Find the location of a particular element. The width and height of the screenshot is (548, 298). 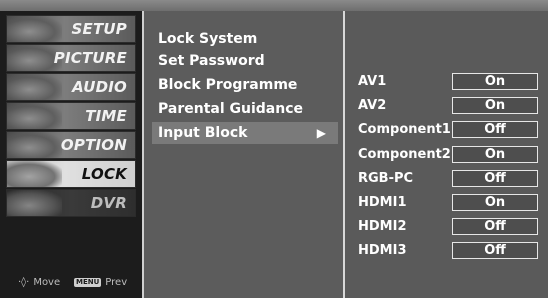

input-row-hdmi2: HDMI2 Off is located at coordinates (446, 227).